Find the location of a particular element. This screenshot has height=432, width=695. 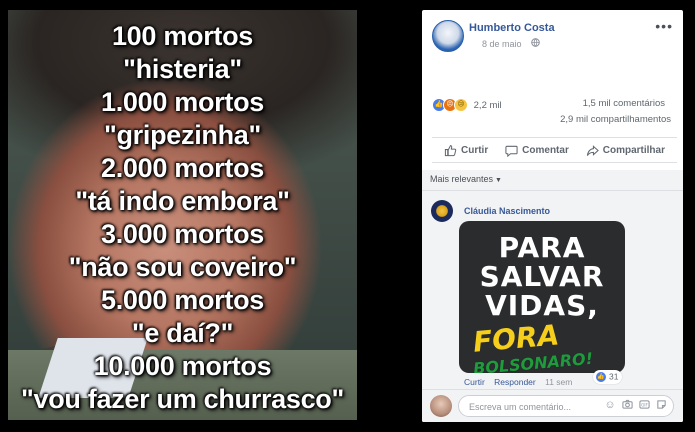

commenter-avatar is located at coordinates (442, 211).